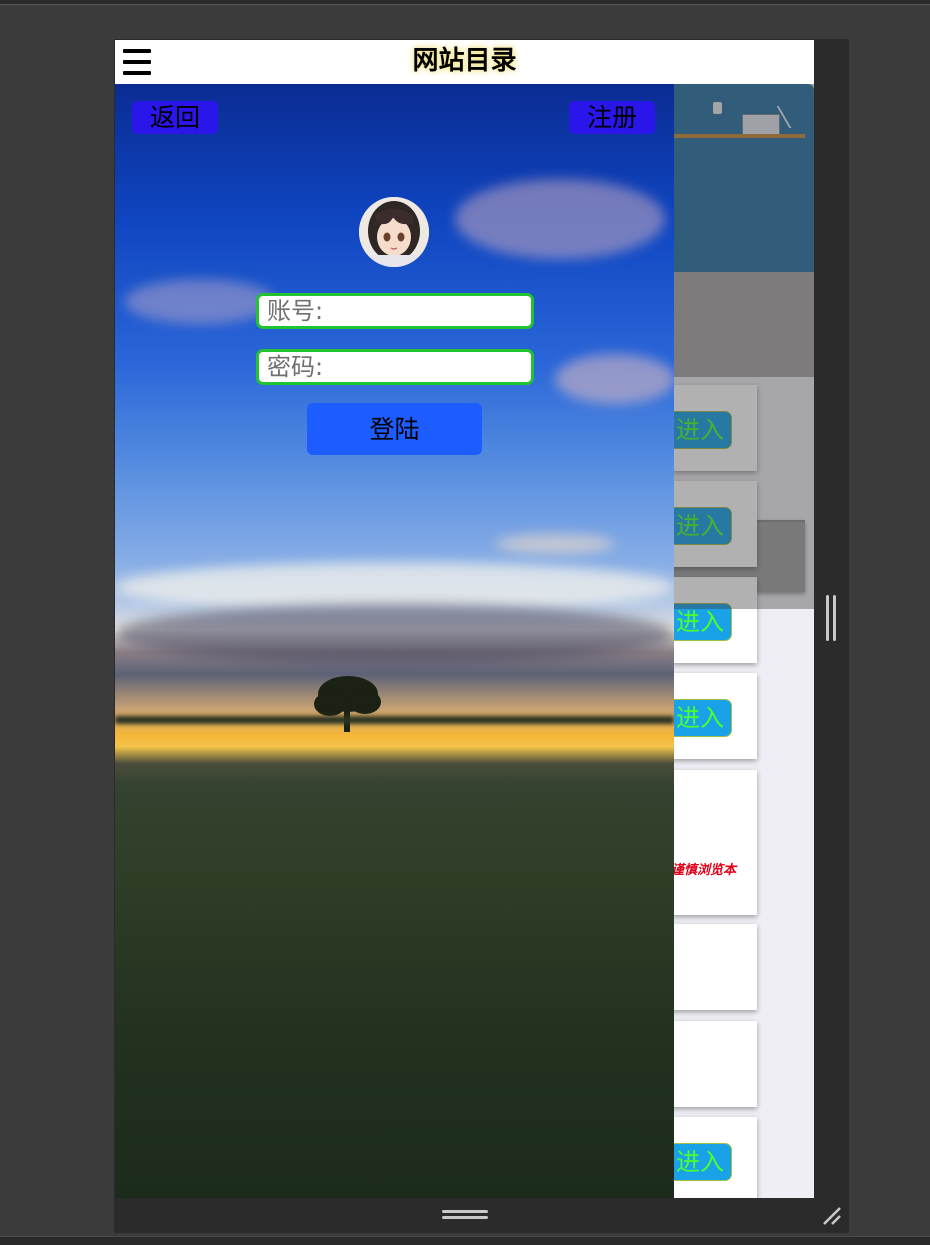 This screenshot has width=930, height=1245. Describe the element at coordinates (465, 1215) in the screenshot. I see `horizontal-resize-handle` at that location.